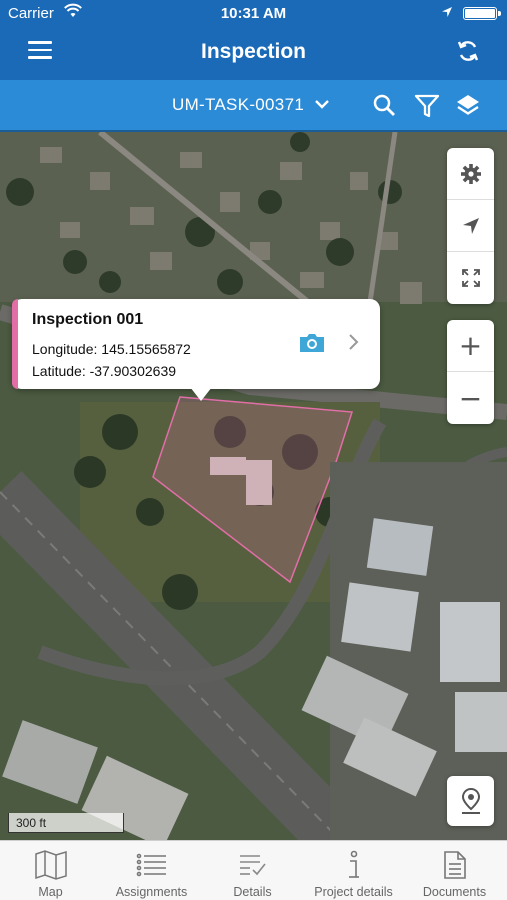  What do you see at coordinates (151, 892) in the screenshot?
I see `tab-label: Assignments` at bounding box center [151, 892].